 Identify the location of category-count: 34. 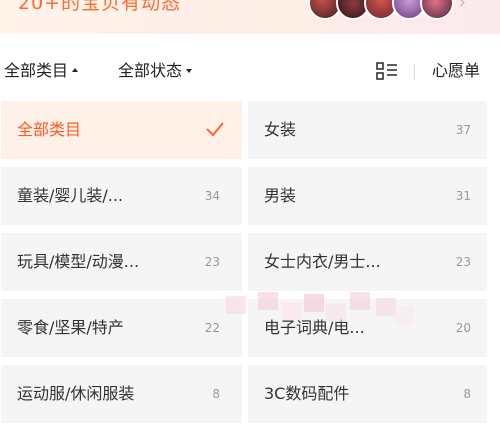
(212, 196).